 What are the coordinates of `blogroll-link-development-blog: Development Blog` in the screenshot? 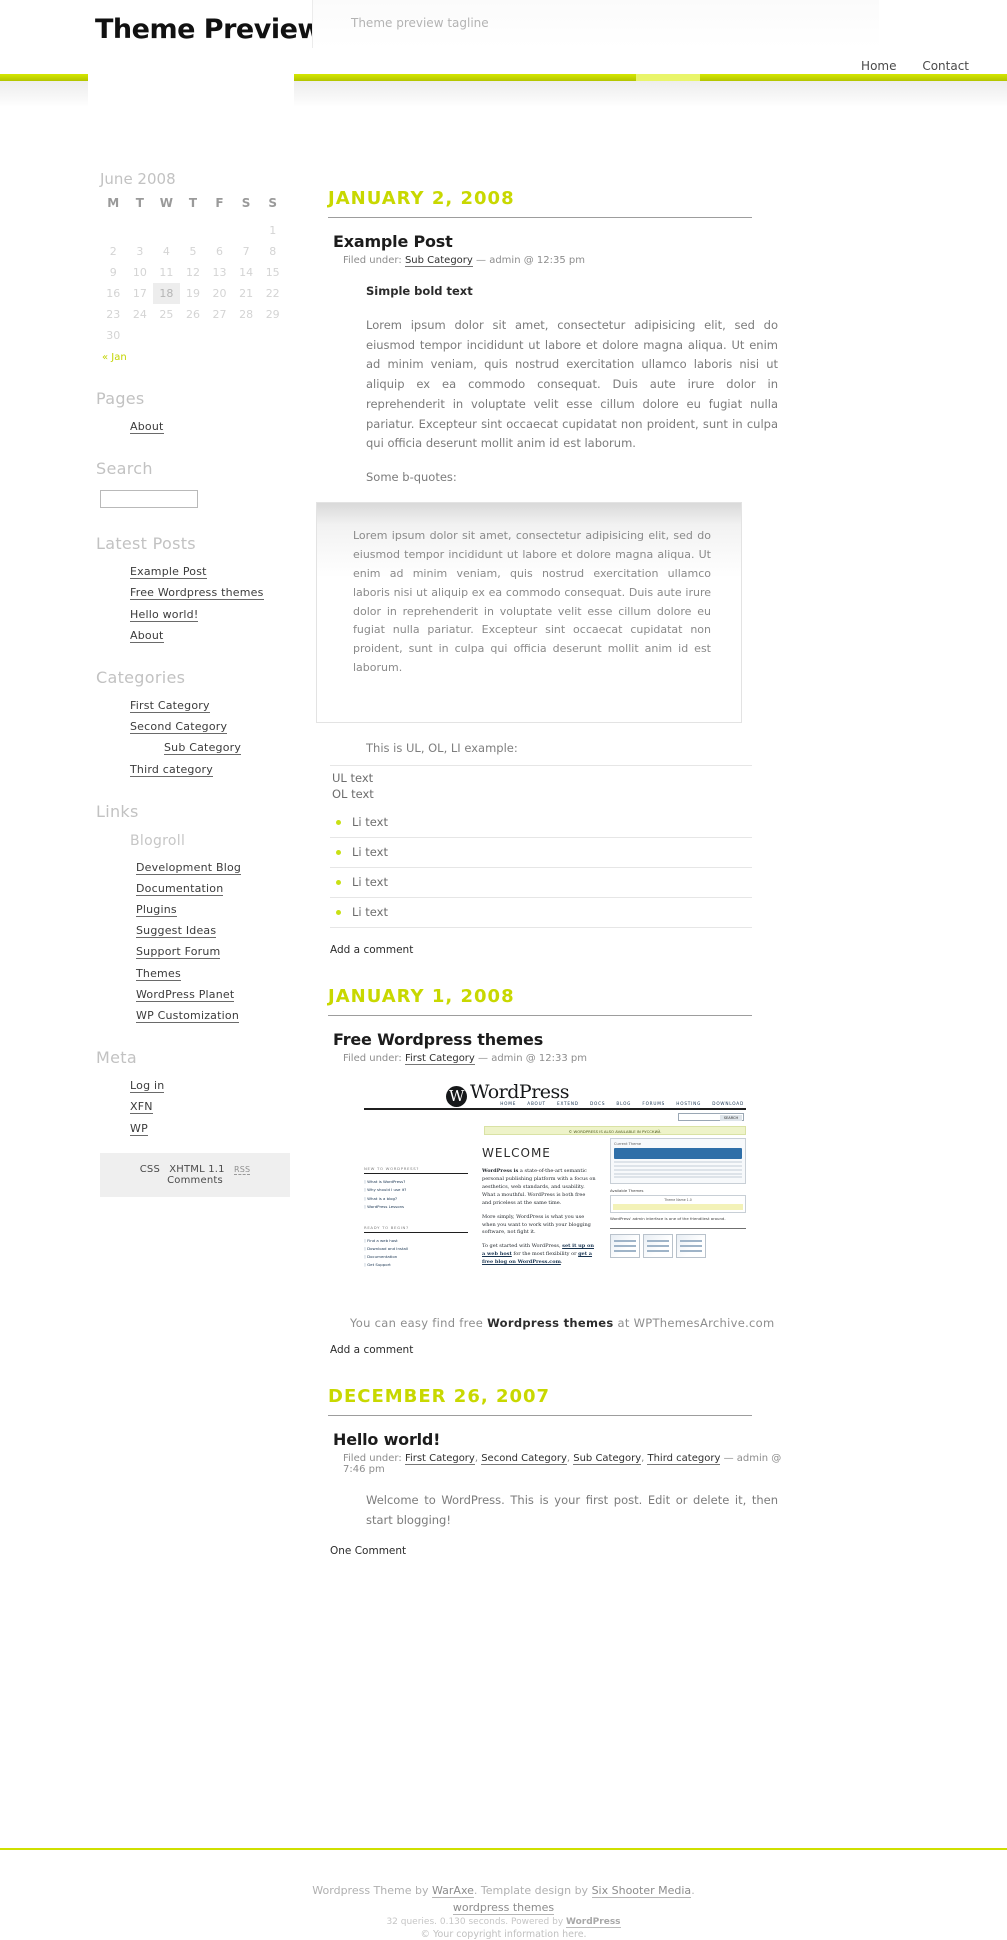 It's located at (189, 867).